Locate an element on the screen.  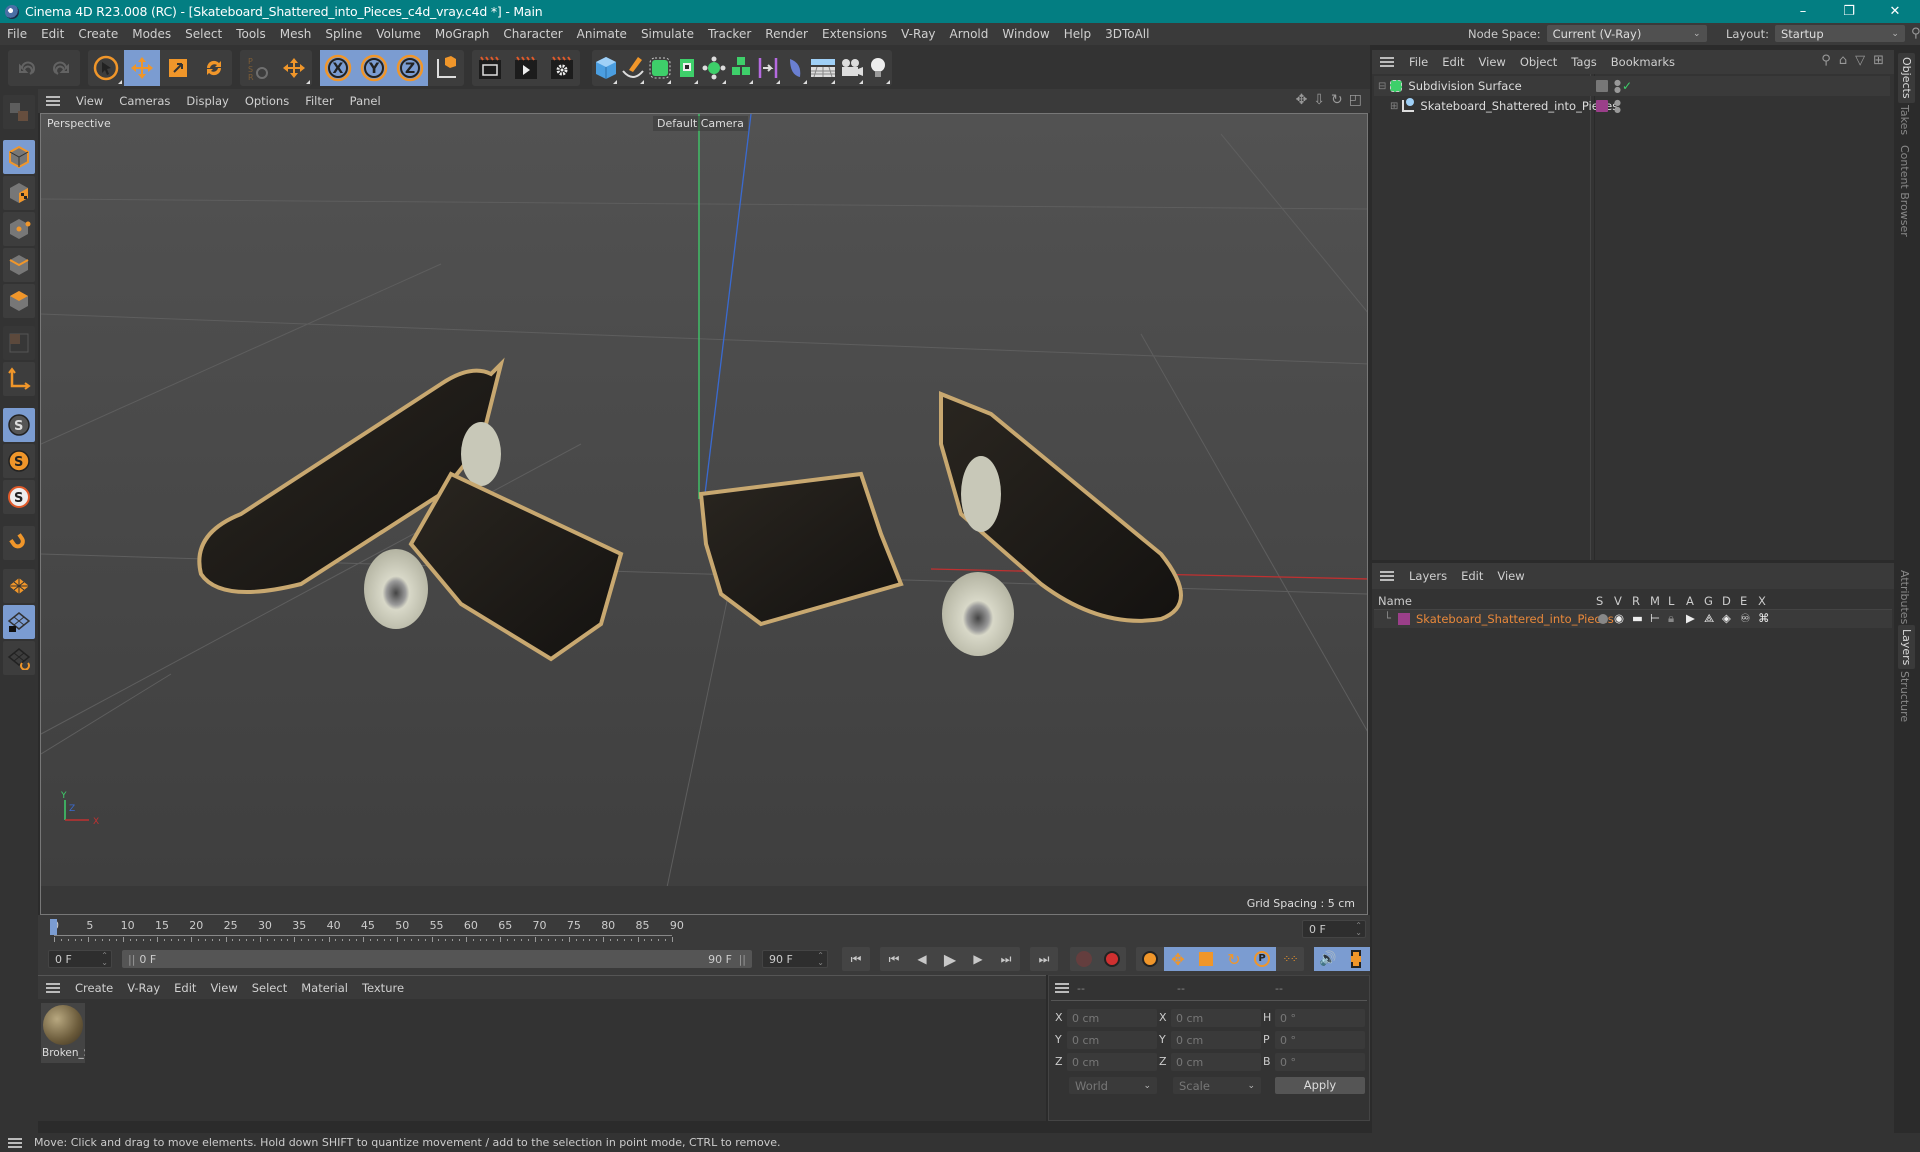
search-icon: ⚲ is located at coordinates (1826, 60).